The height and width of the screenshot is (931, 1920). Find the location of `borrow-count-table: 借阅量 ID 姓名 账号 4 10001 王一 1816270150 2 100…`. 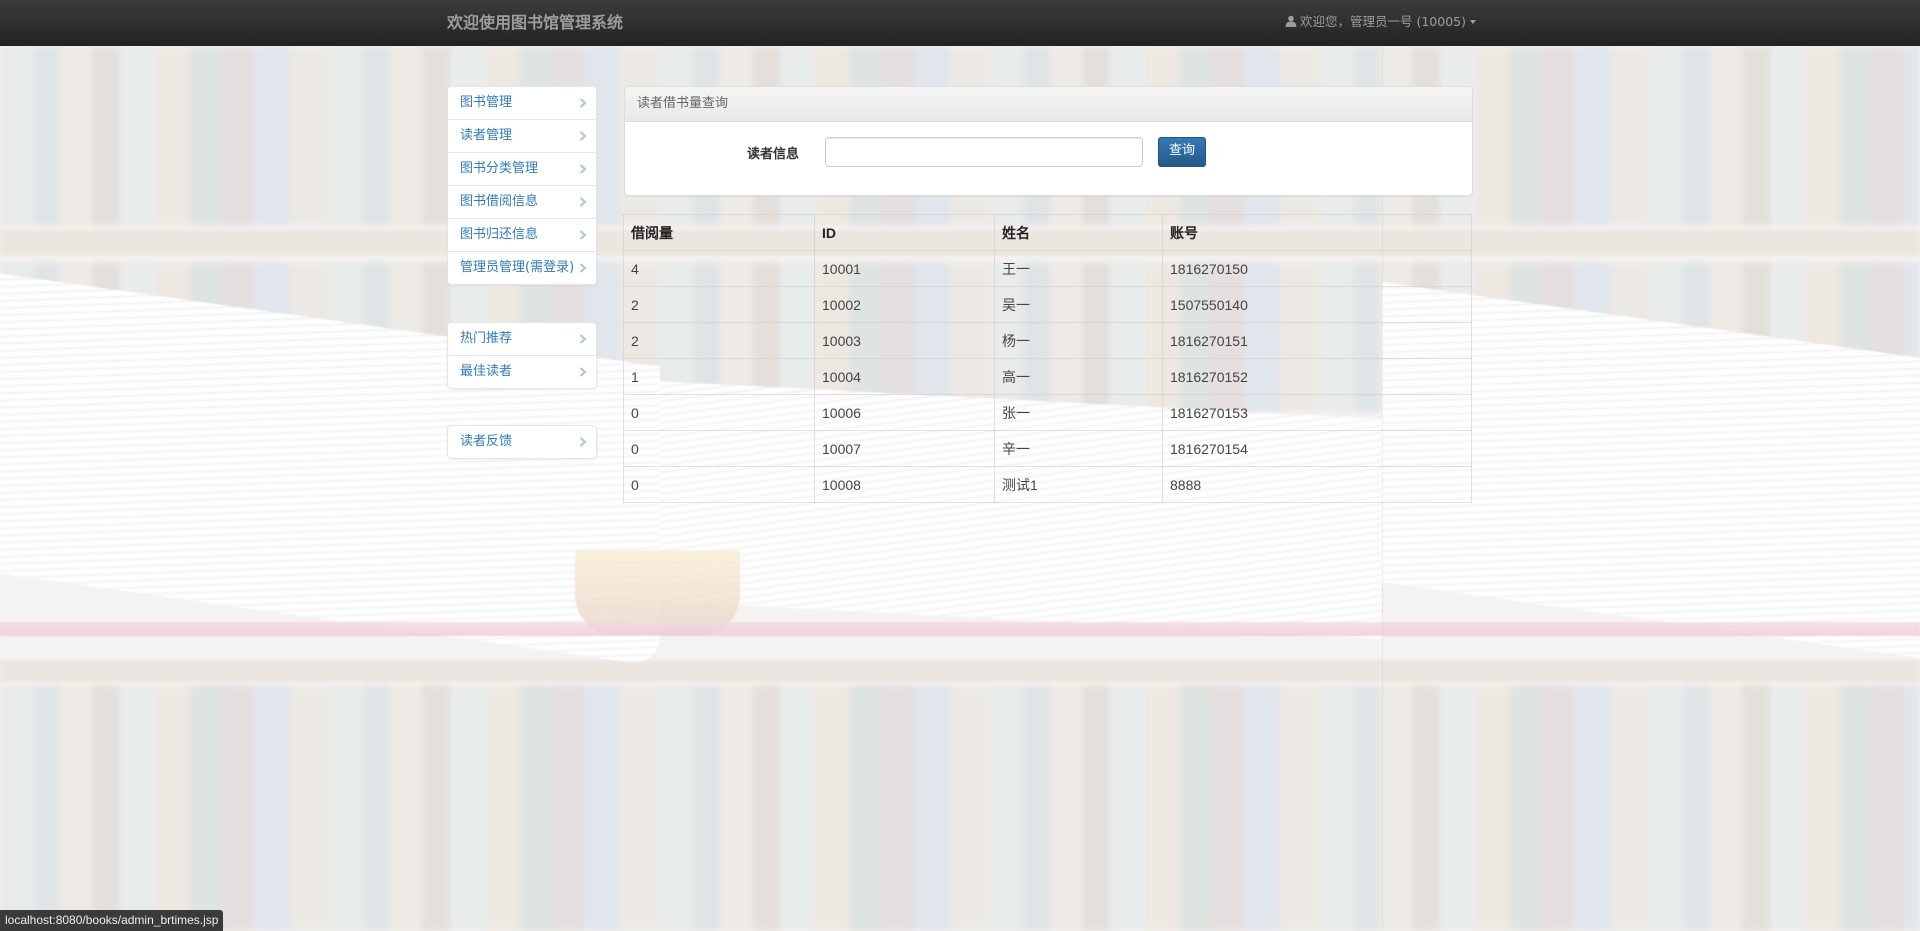

borrow-count-table: 借阅量 ID 姓名 账号 4 10001 王一 1816270150 2 100… is located at coordinates (1047, 358).